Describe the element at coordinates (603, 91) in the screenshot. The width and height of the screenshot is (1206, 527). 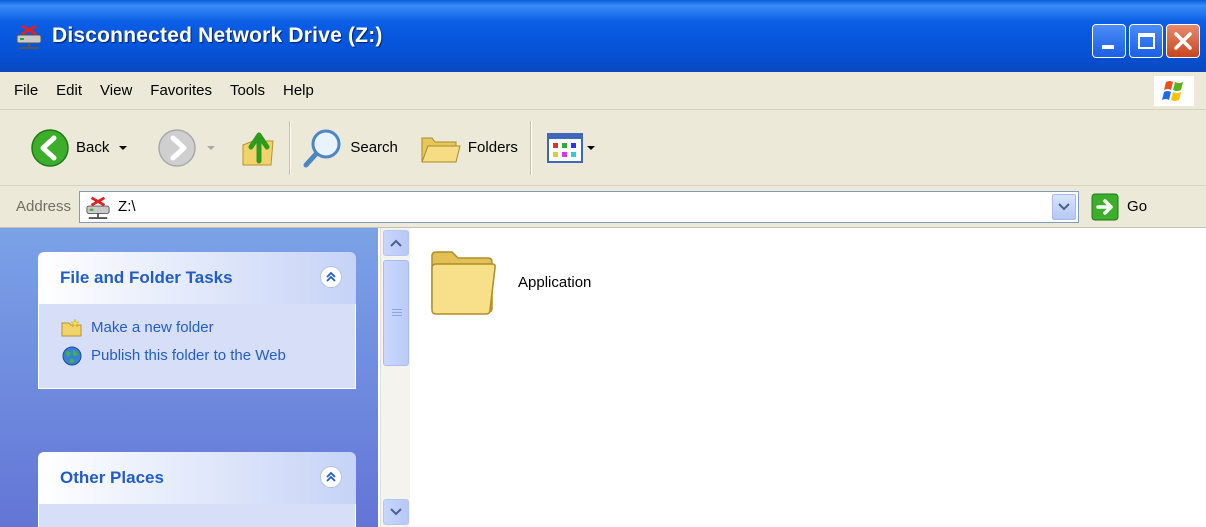
I see `menu-bar: File Edit View Favorites Tools Help` at that location.